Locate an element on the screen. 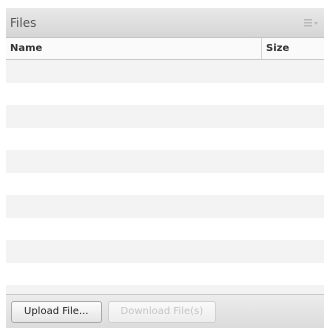  download-files-button: Download File(s) is located at coordinates (162, 311).